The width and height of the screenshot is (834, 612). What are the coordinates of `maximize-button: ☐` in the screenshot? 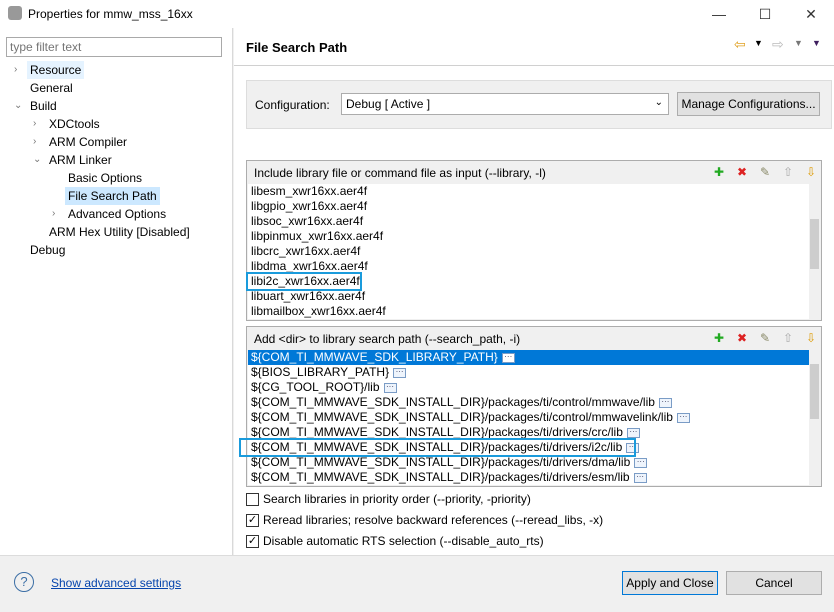 It's located at (765, 14).